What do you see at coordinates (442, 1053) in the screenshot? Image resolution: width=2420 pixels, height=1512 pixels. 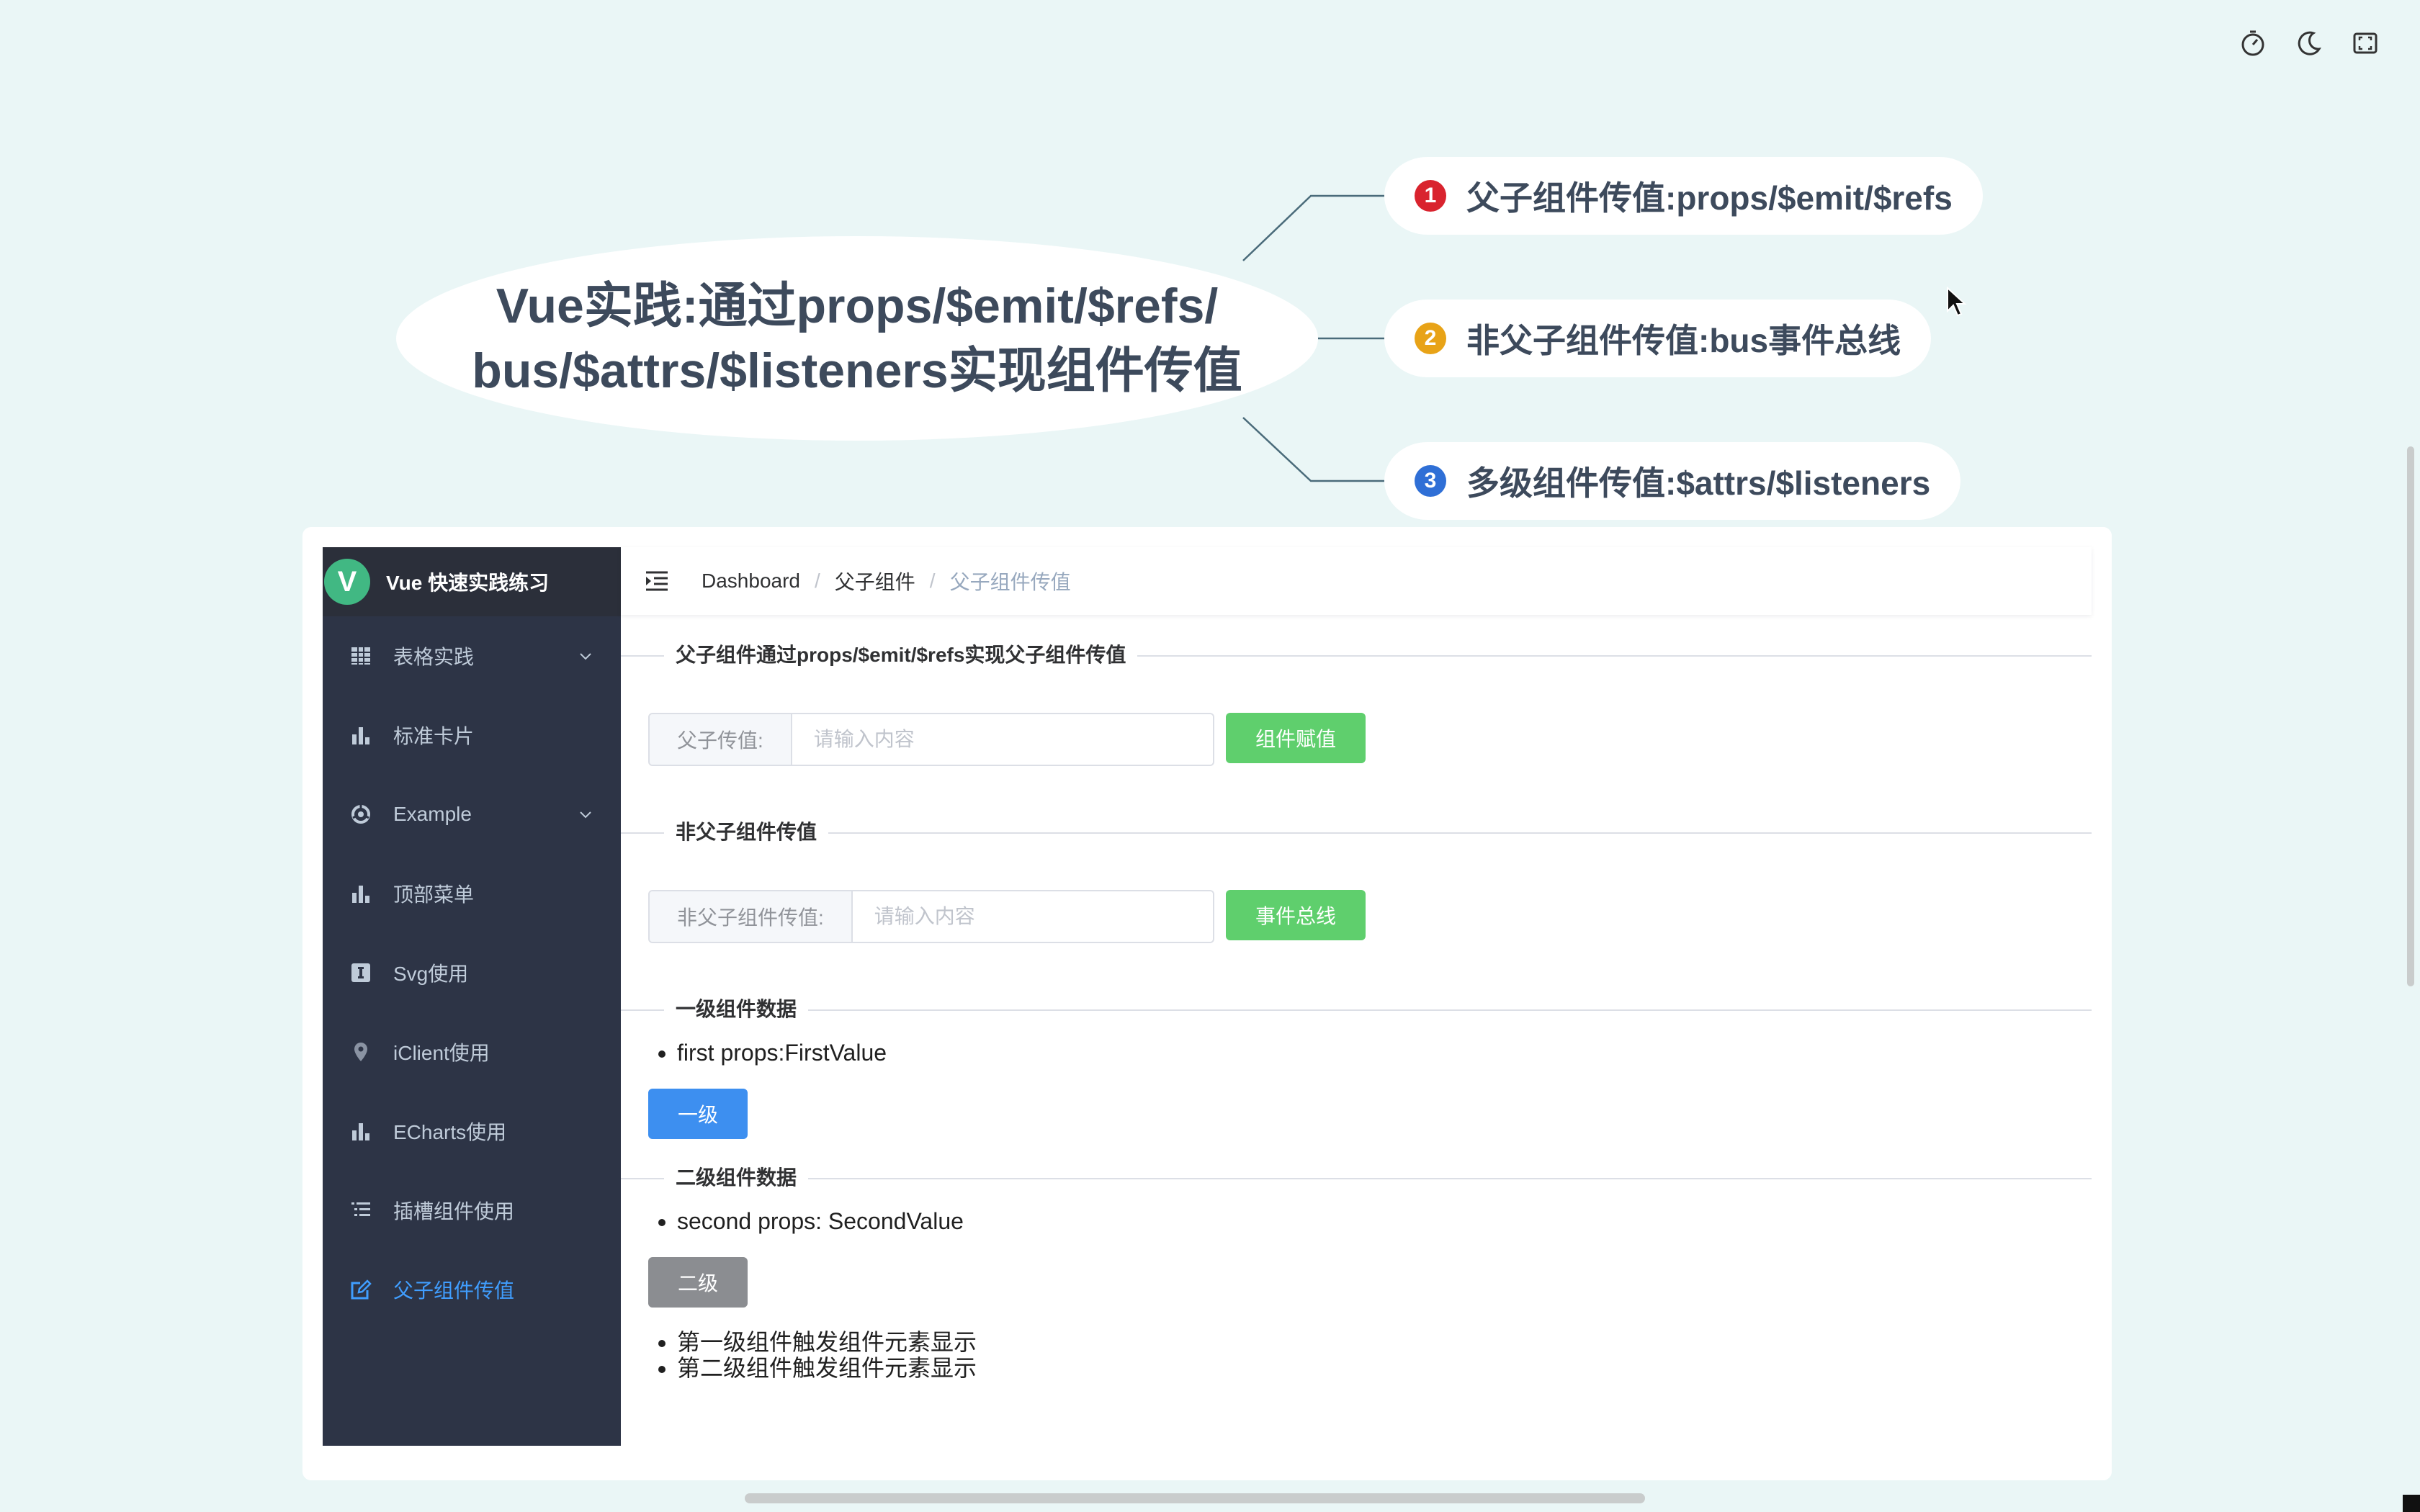 I see `sidebar-item-label: iClient使用` at bounding box center [442, 1053].